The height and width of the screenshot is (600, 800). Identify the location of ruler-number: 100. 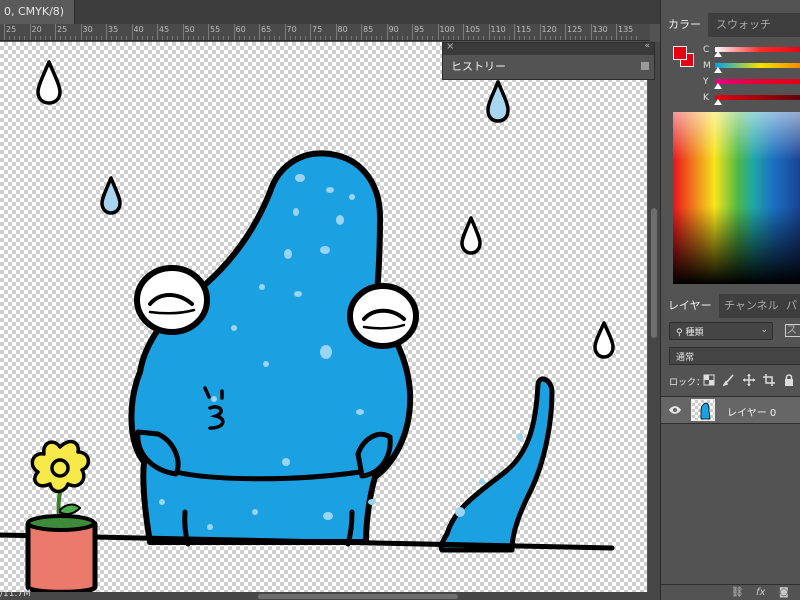
(447, 29).